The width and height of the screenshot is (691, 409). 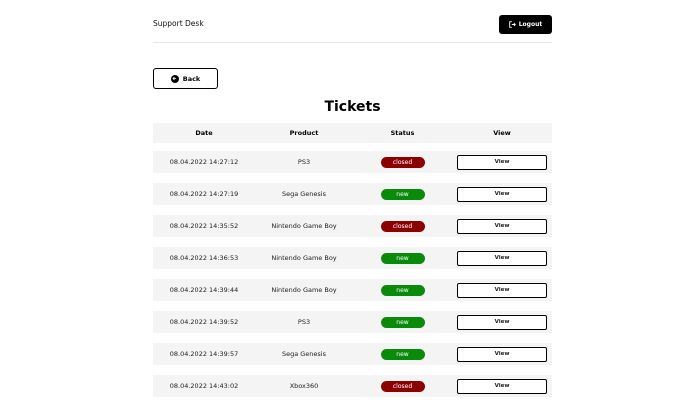 I want to click on table-row: 08.04.2022 14:39:52 PS3 new View, so click(x=352, y=322).